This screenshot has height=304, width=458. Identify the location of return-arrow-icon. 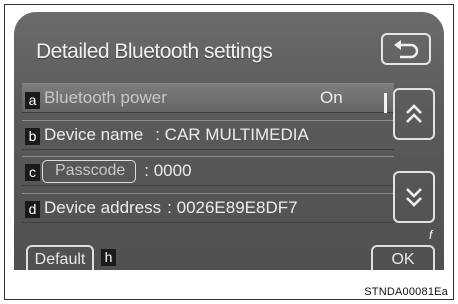
(406, 49).